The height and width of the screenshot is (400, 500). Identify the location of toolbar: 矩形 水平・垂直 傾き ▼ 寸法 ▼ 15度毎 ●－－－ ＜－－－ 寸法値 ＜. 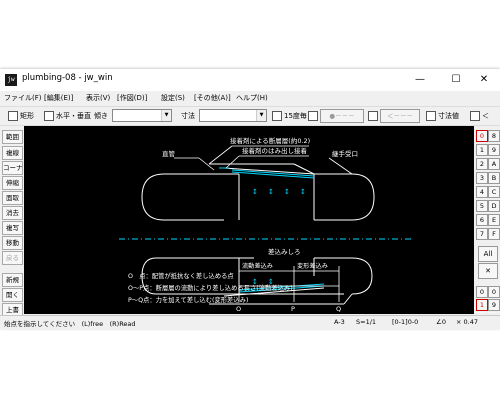
(250, 116).